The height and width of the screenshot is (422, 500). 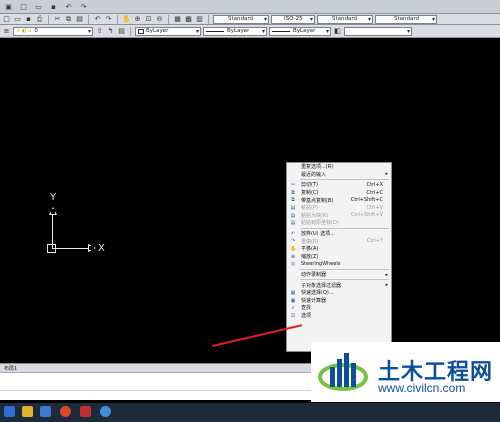 I want to click on context-menu-item: ▣ 快速计算器, so click(x=339, y=301).